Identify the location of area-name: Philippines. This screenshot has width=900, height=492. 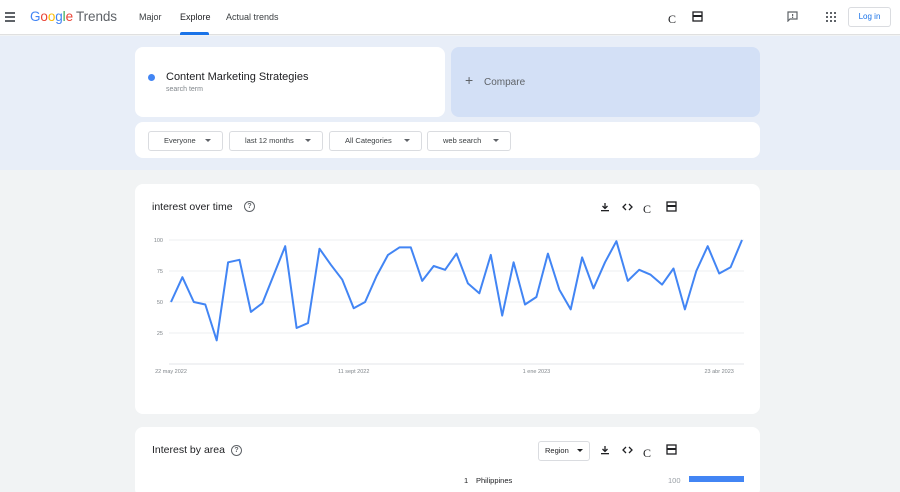
(494, 480).